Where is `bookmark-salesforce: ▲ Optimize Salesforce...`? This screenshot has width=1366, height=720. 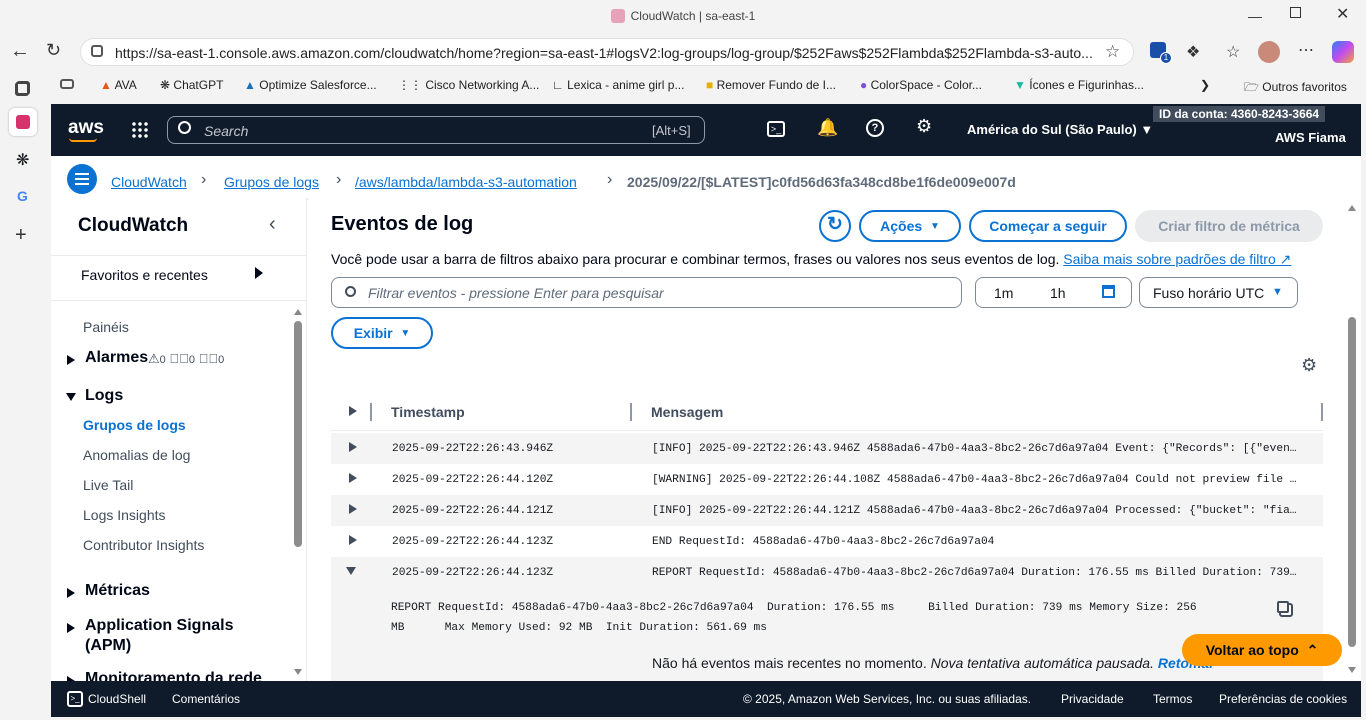
bookmark-salesforce: ▲ Optimize Salesforce... is located at coordinates (310, 85).